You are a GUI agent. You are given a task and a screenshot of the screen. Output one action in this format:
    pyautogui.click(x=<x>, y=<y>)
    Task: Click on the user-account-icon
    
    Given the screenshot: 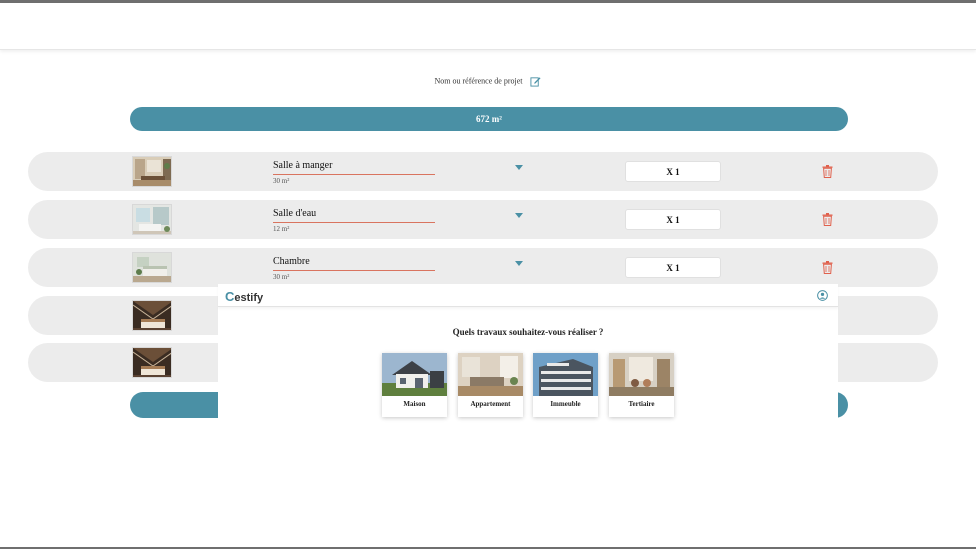 What is the action you would take?
    pyautogui.click(x=822, y=295)
    